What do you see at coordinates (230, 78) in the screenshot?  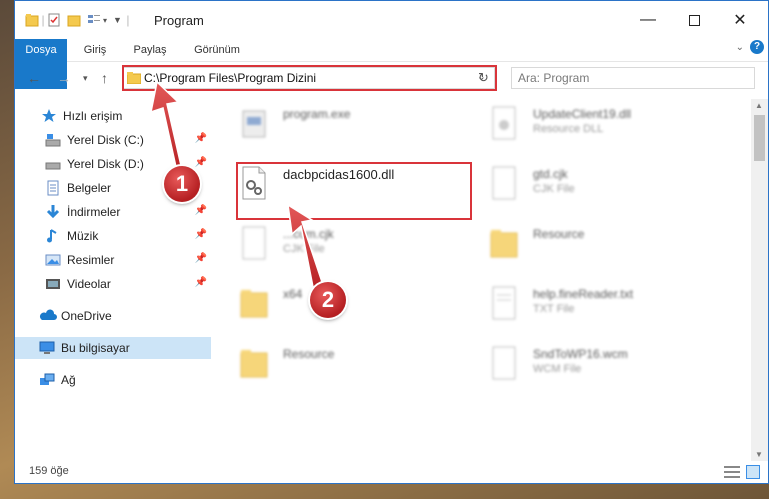 I see `address-path: C:\Program Files\Program Dizini` at bounding box center [230, 78].